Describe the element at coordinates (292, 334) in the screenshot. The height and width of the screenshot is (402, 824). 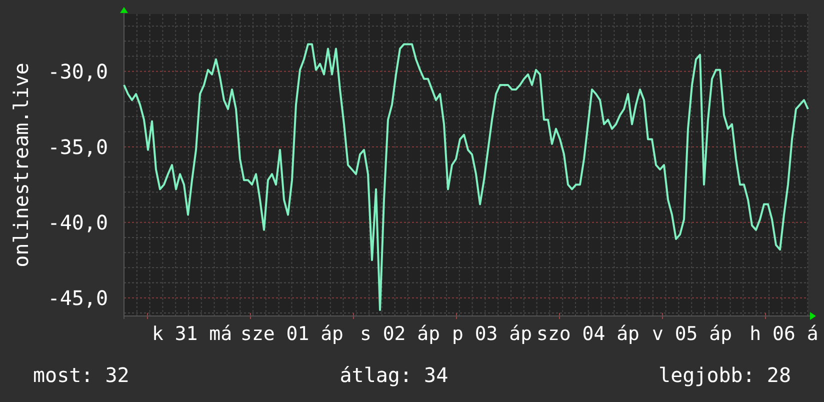
I see `x-axis-label: sze 01 áp` at that location.